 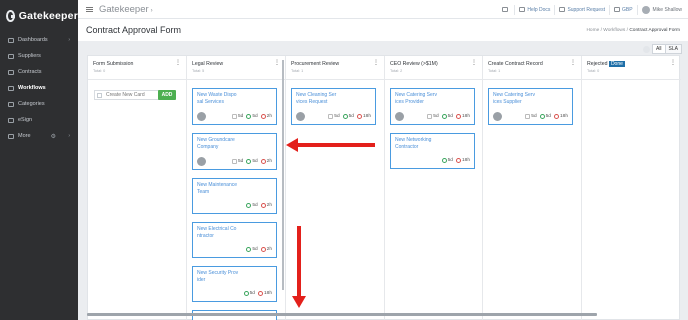 I want to click on categories-icon, so click(x=11, y=104).